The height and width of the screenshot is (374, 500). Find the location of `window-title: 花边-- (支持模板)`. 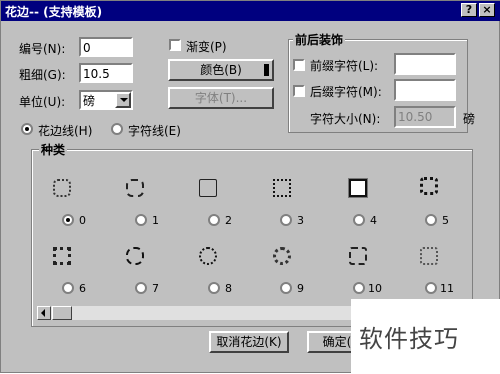

window-title: 花边-- (支持模板) is located at coordinates (54, 12).